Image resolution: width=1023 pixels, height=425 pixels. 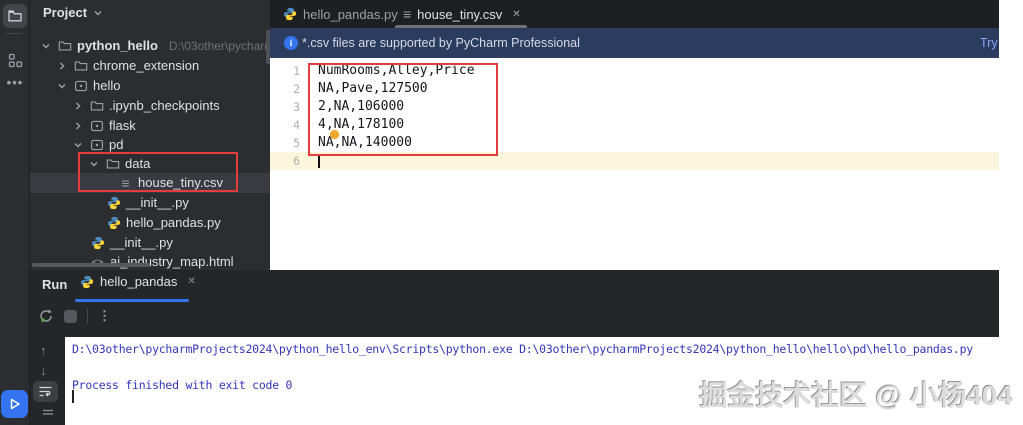 What do you see at coordinates (296, 143) in the screenshot?
I see `line-number: 5` at bounding box center [296, 143].